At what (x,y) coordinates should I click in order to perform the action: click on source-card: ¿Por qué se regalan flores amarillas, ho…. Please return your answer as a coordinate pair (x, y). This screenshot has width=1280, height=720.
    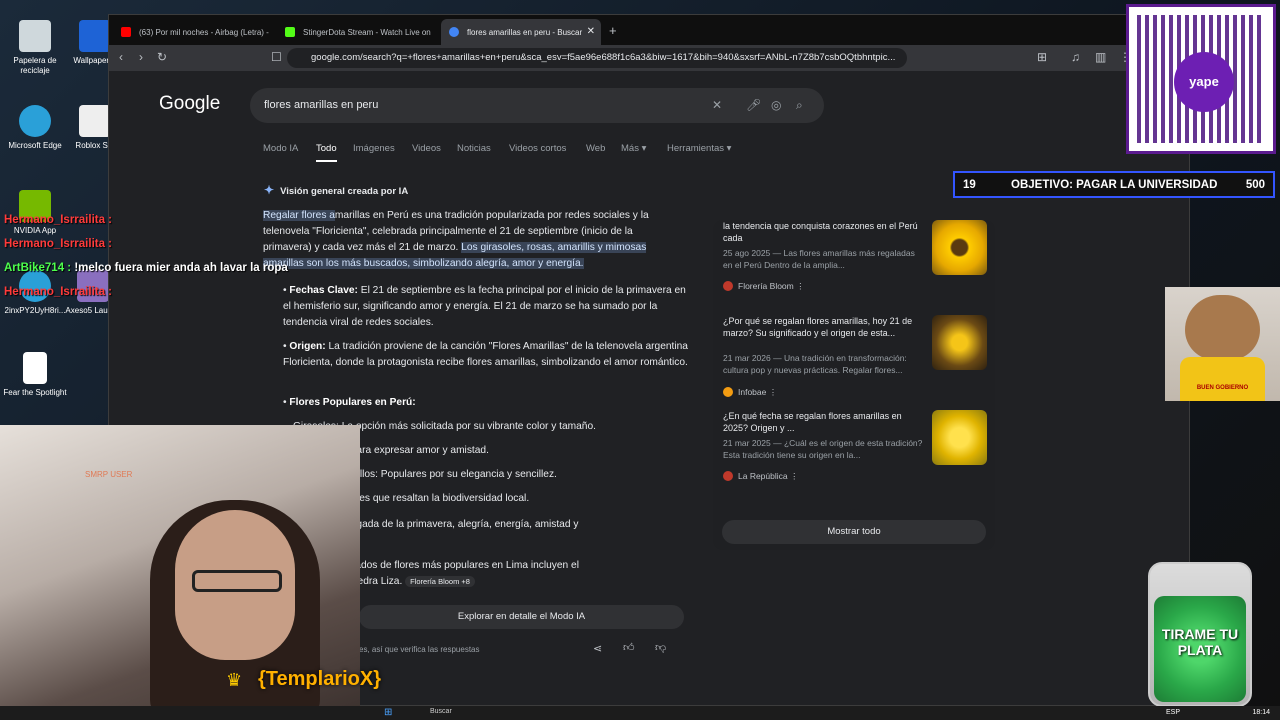
    Looking at the image, I should click on (856, 357).